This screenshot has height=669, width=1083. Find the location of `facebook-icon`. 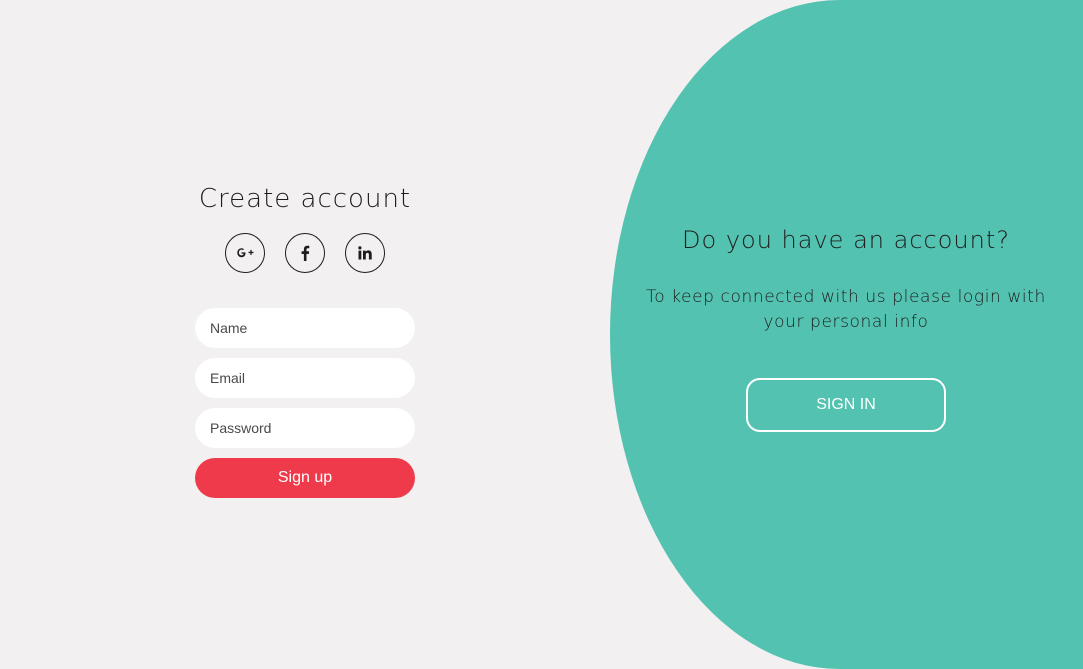

facebook-icon is located at coordinates (305, 253).